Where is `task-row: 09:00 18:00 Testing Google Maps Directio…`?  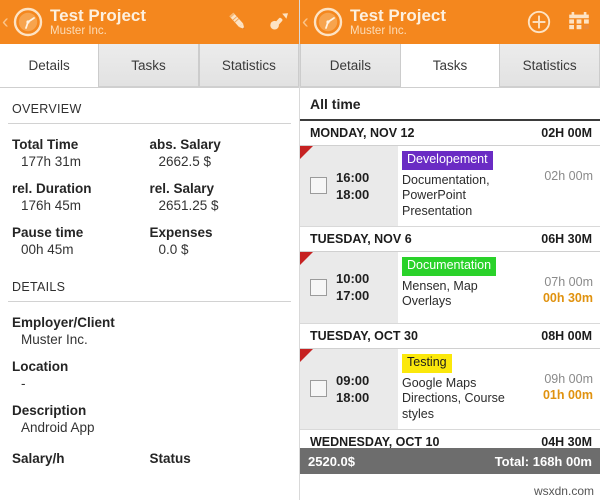
task-row: 09:00 18:00 Testing Google Maps Directio… is located at coordinates (450, 389).